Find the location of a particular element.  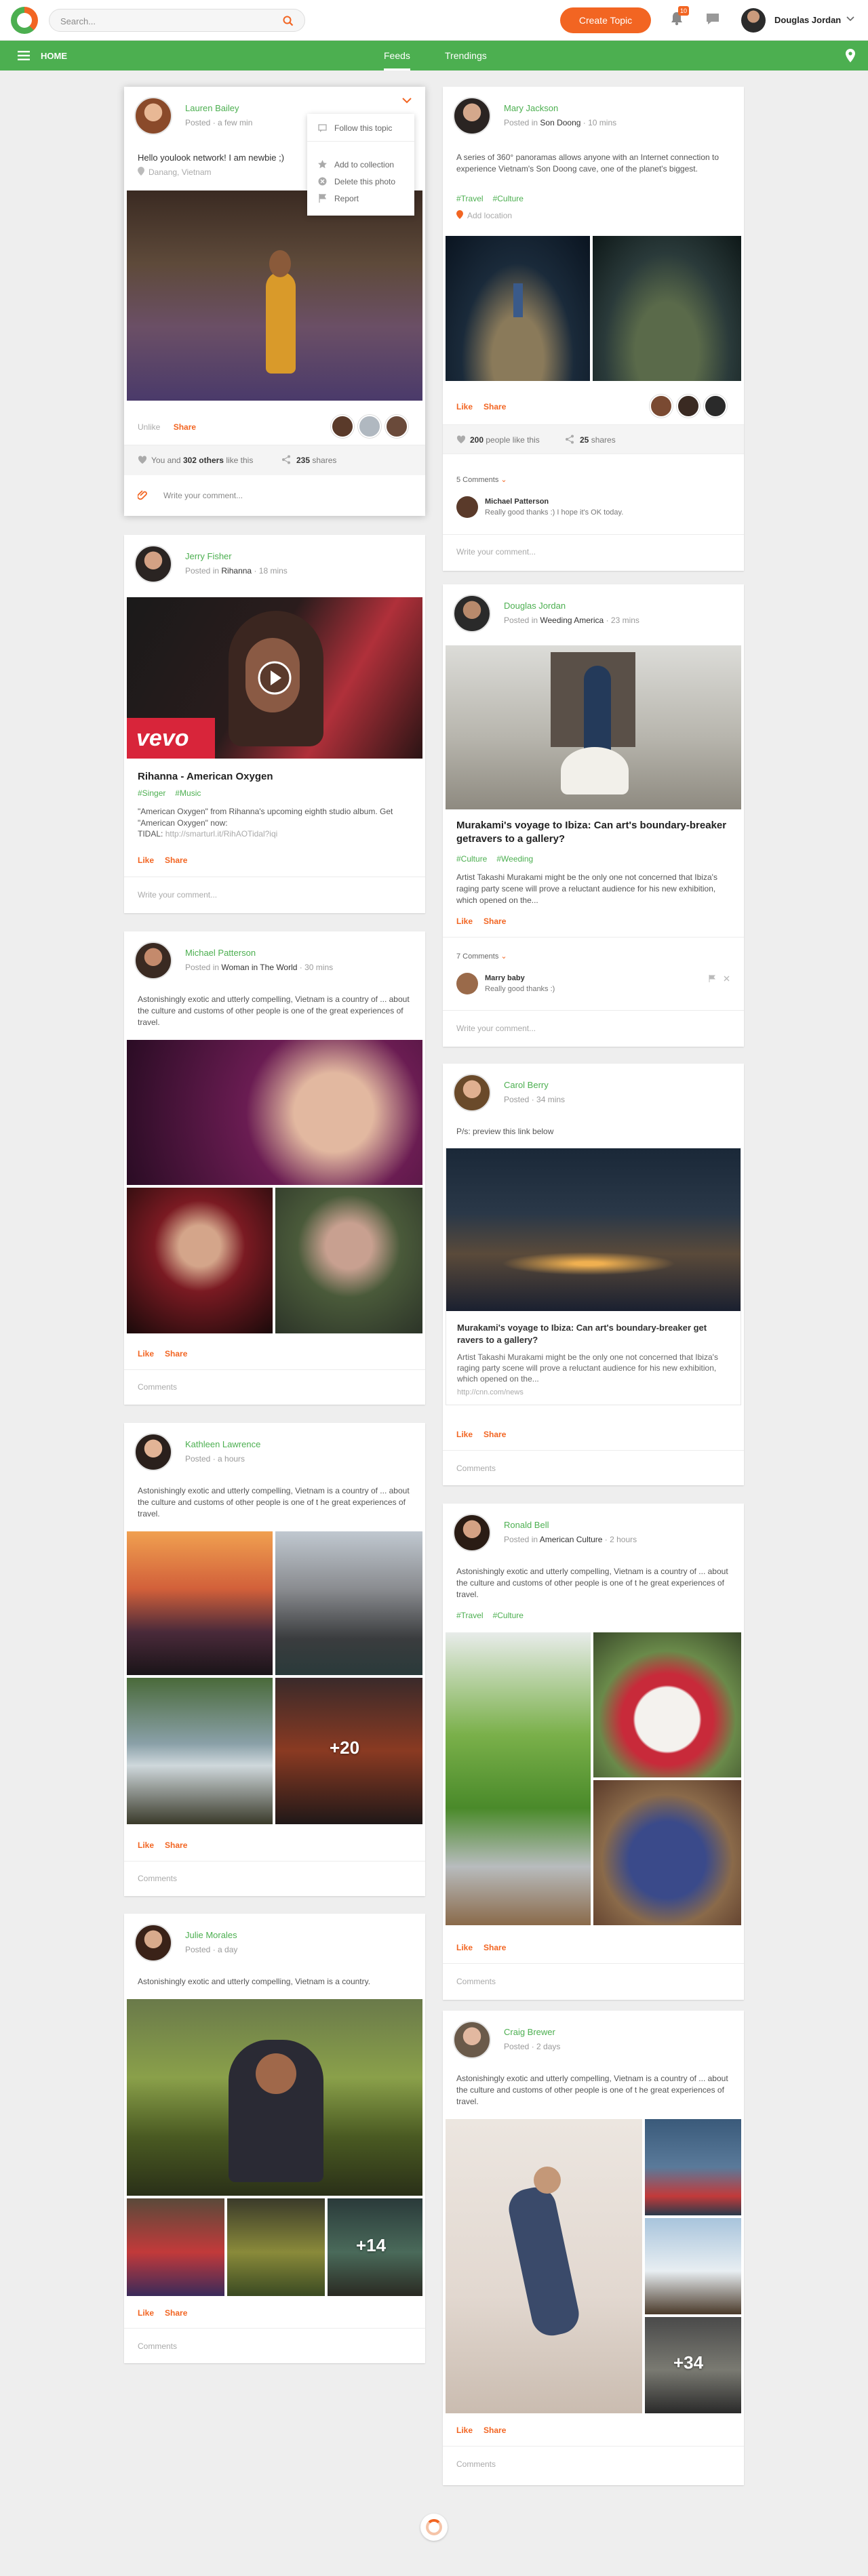

add-location-link: Add location is located at coordinates (489, 215).